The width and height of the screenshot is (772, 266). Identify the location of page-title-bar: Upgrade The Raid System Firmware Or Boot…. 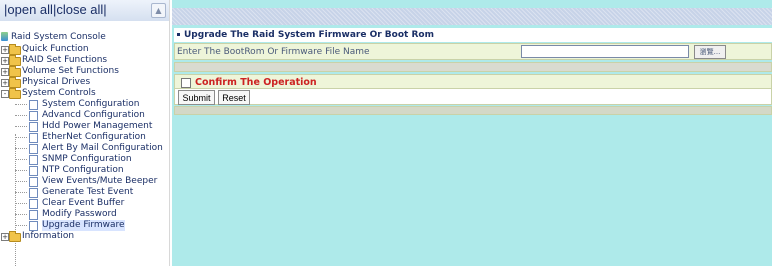
(473, 35).